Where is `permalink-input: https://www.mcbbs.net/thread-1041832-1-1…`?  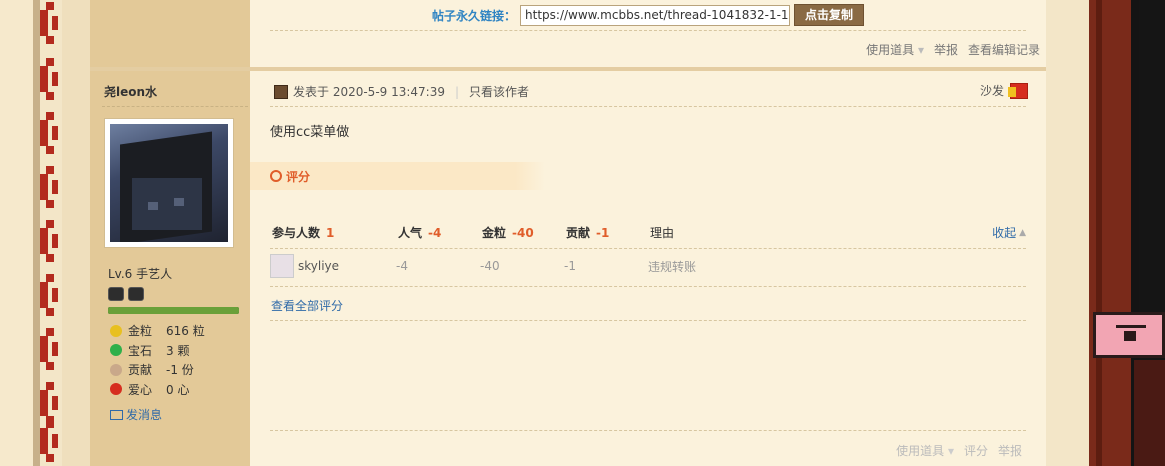
permalink-input: https://www.mcbbs.net/thread-1041832-1-1… is located at coordinates (655, 15).